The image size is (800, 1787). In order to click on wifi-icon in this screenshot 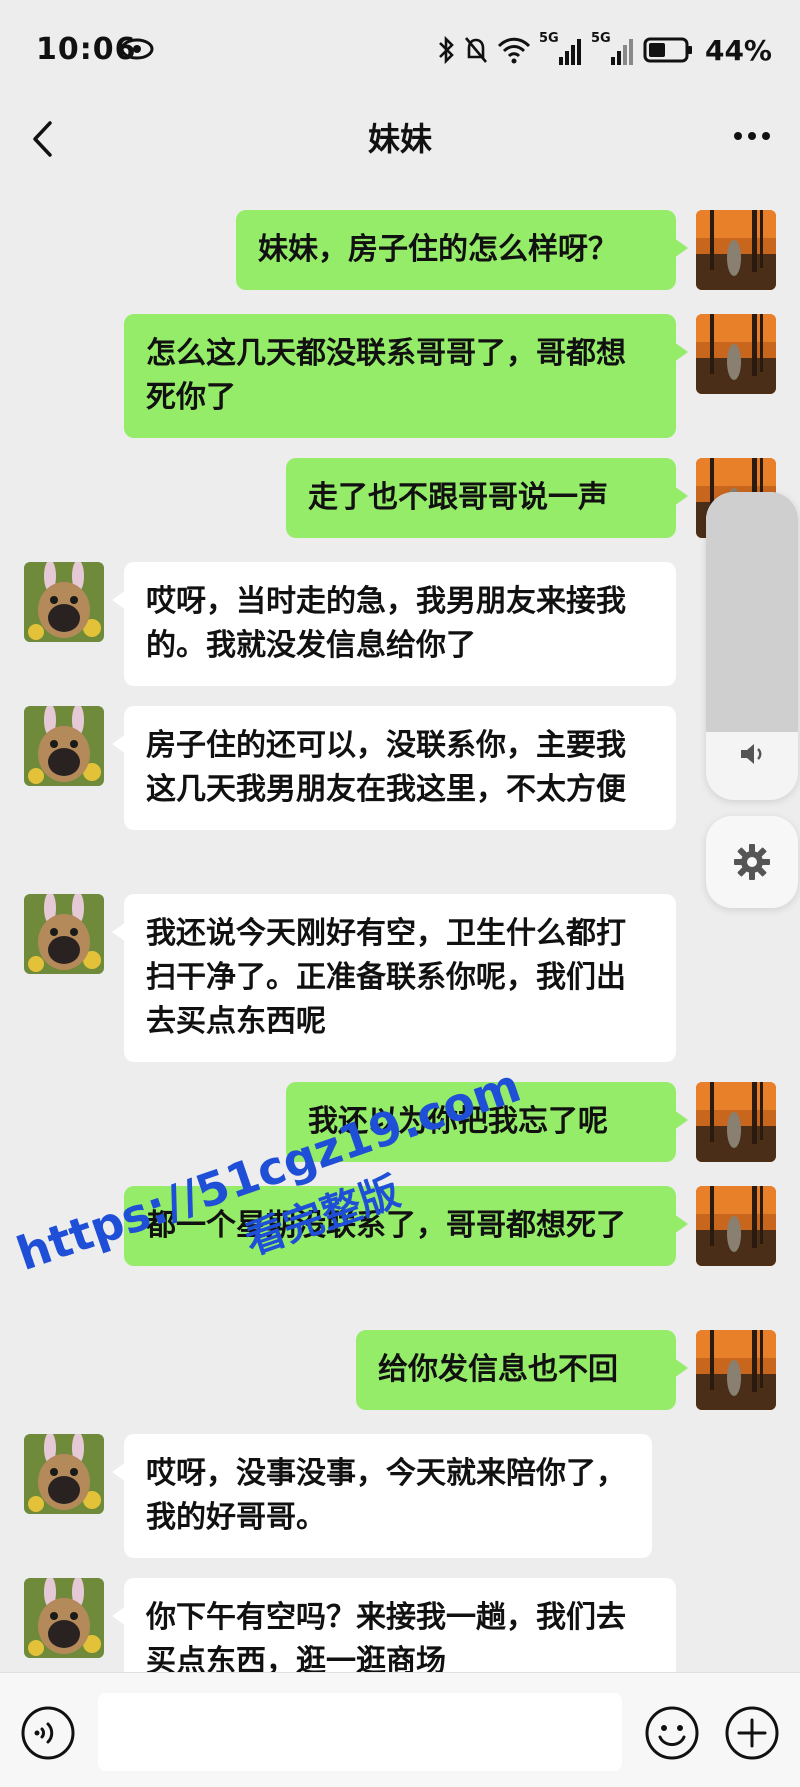, I will do `click(514, 50)`.